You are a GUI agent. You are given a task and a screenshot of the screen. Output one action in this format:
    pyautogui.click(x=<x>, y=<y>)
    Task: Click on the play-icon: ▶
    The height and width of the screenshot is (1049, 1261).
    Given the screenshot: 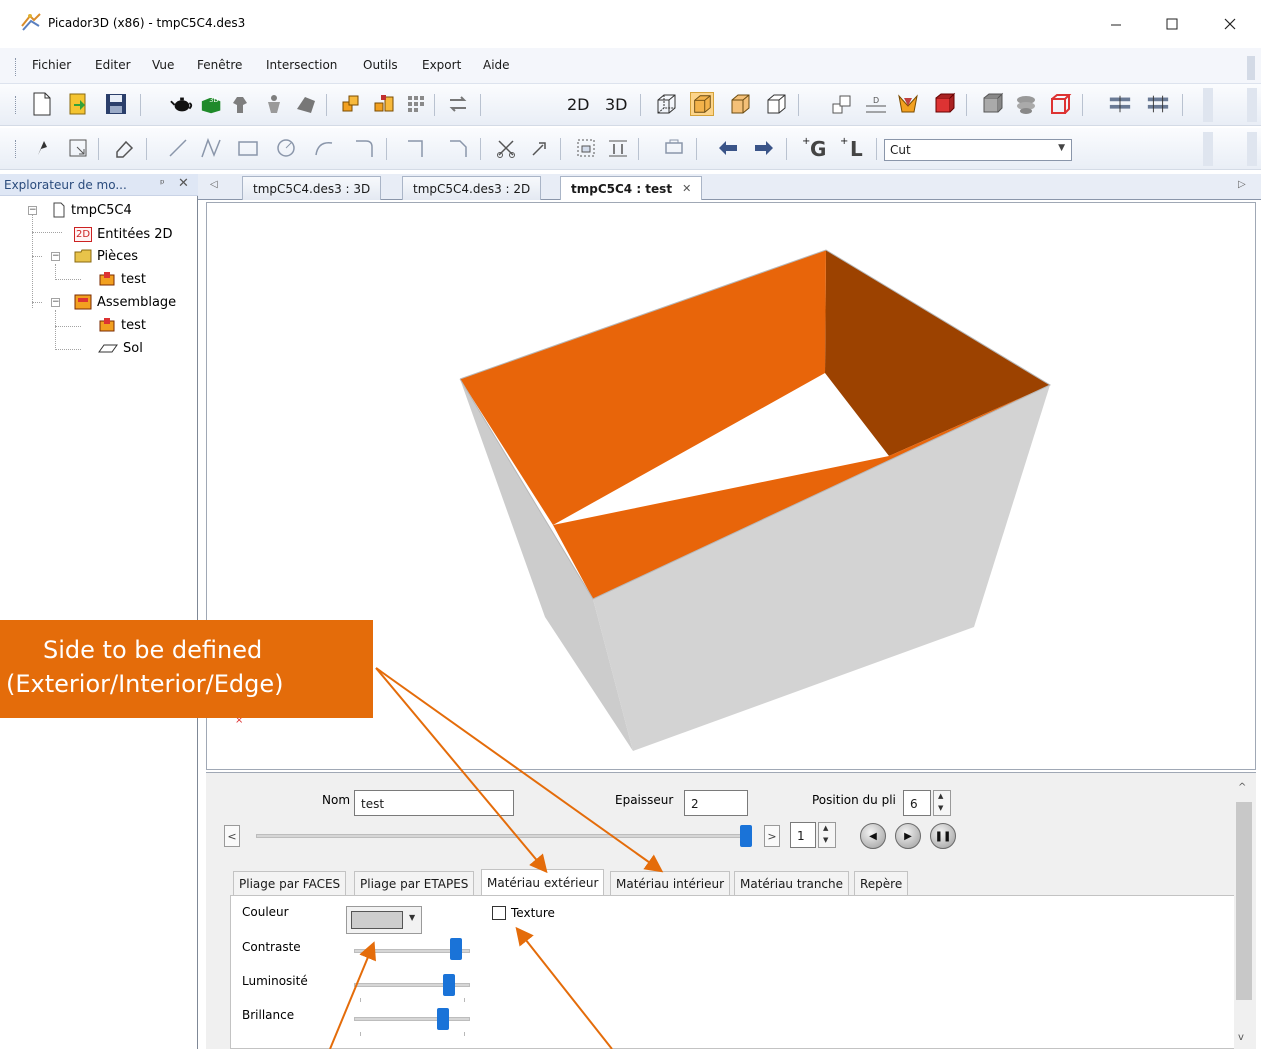 What is the action you would take?
    pyautogui.click(x=908, y=836)
    